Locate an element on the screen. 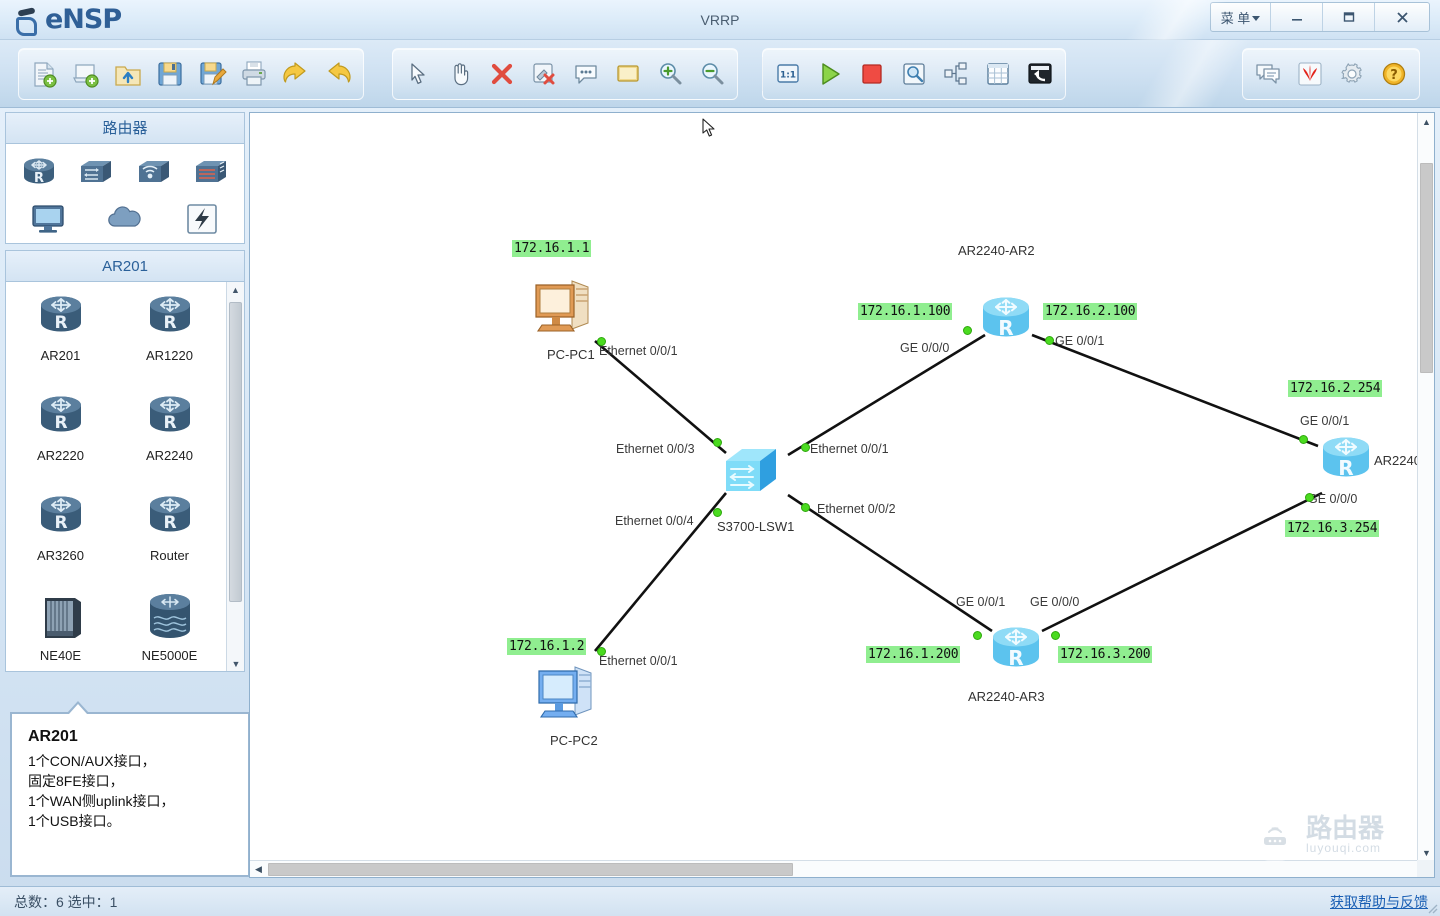 This screenshot has width=1440, height=916. topology-tree-icon is located at coordinates (955, 73).